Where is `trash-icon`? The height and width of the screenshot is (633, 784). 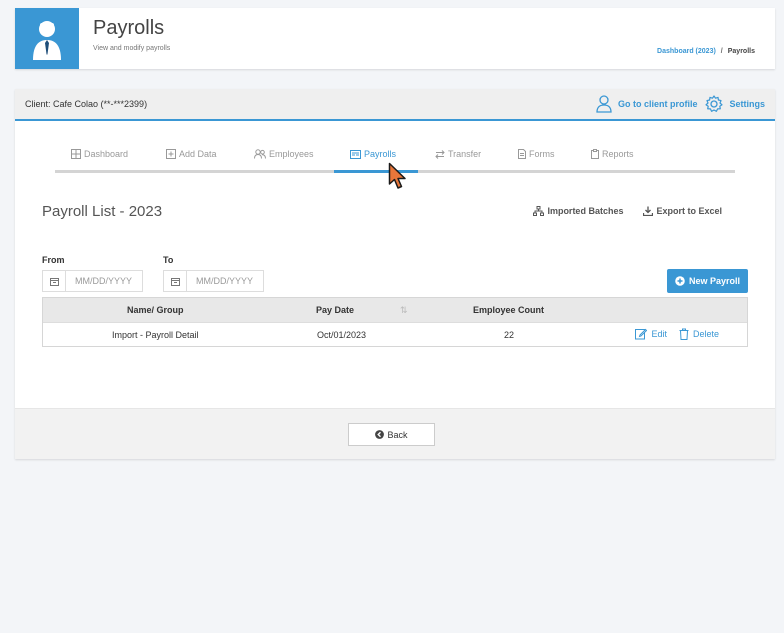 trash-icon is located at coordinates (684, 334).